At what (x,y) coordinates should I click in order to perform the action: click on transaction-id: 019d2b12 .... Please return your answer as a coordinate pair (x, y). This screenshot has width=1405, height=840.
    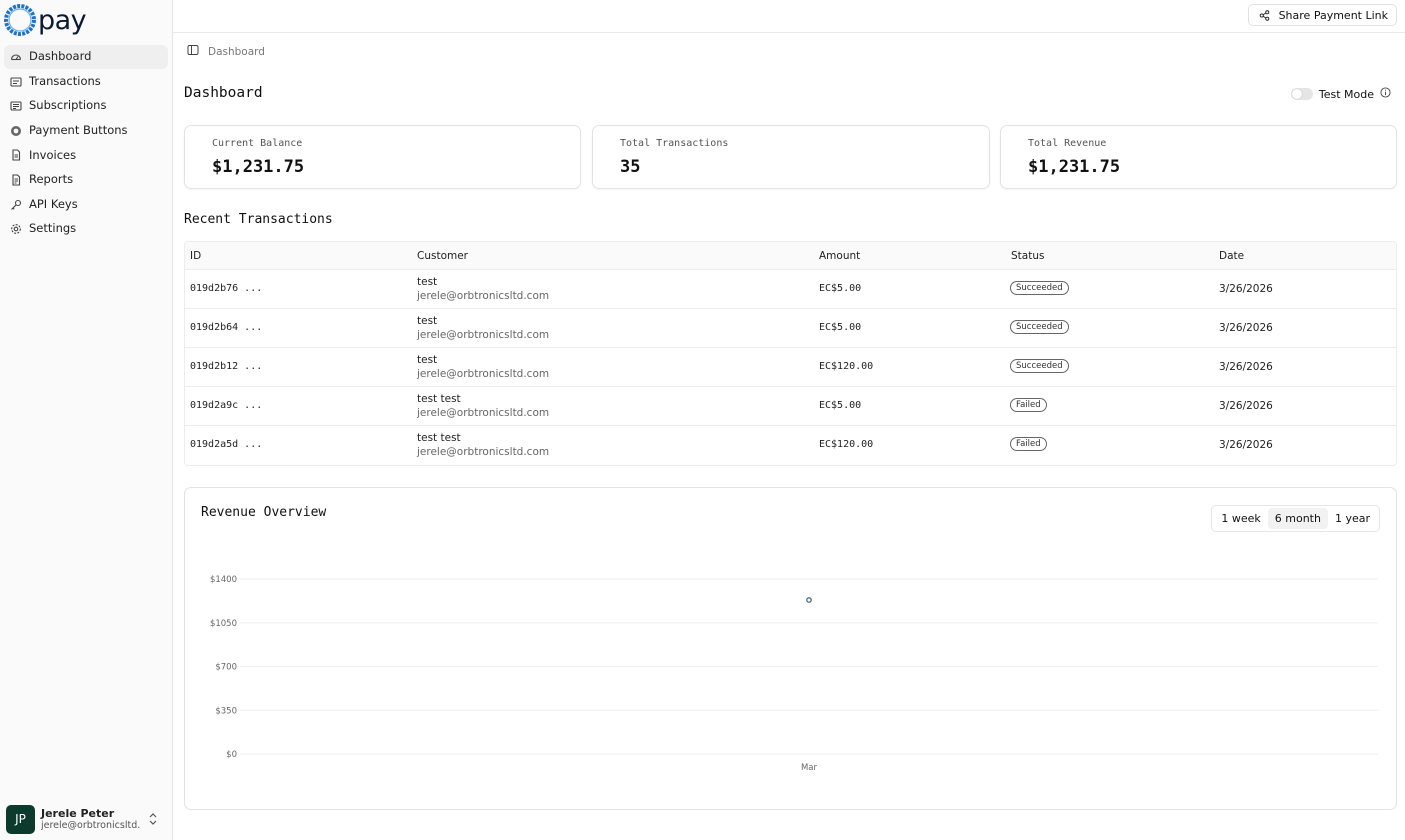
    Looking at the image, I should click on (226, 366).